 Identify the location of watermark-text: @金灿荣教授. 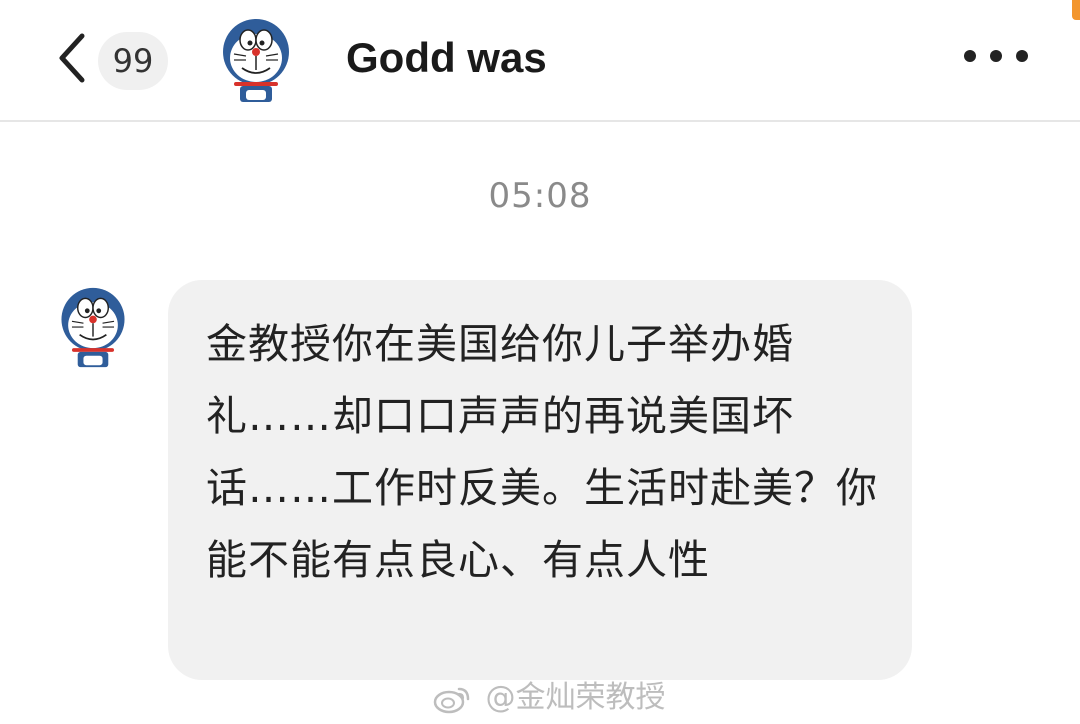
(575, 697).